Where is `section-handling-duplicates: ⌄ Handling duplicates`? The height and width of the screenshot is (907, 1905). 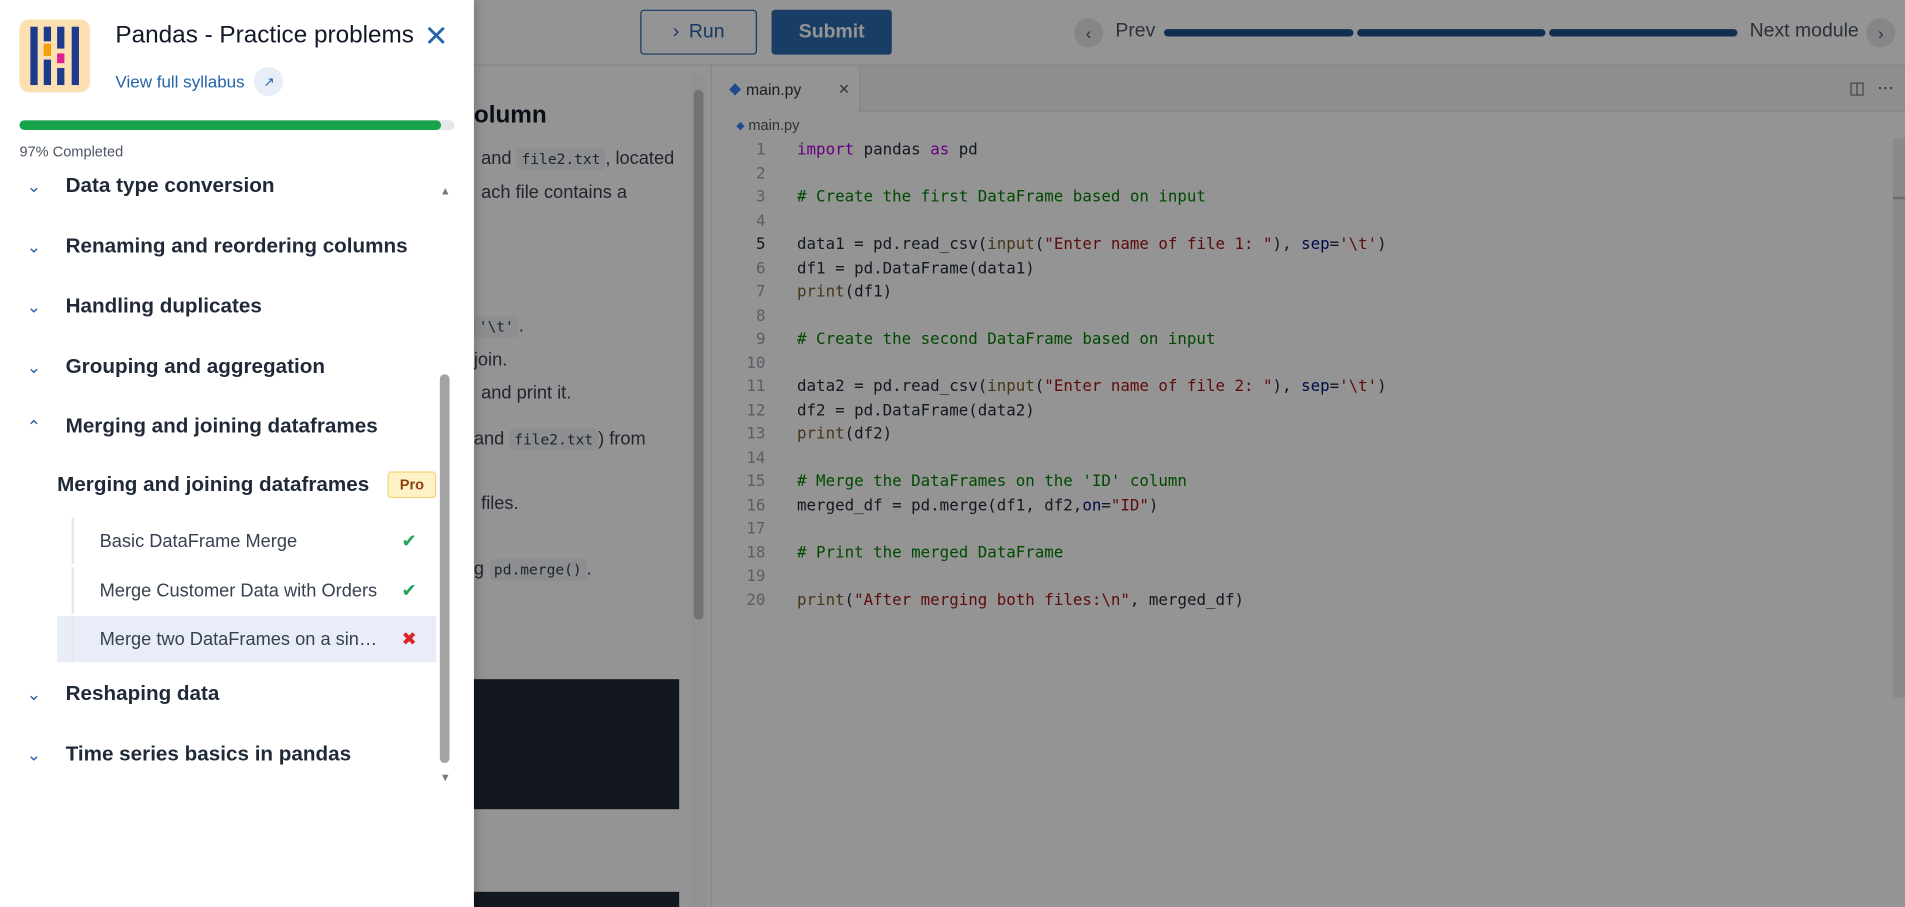
section-handling-duplicates: ⌄ Handling duplicates is located at coordinates (218, 306).